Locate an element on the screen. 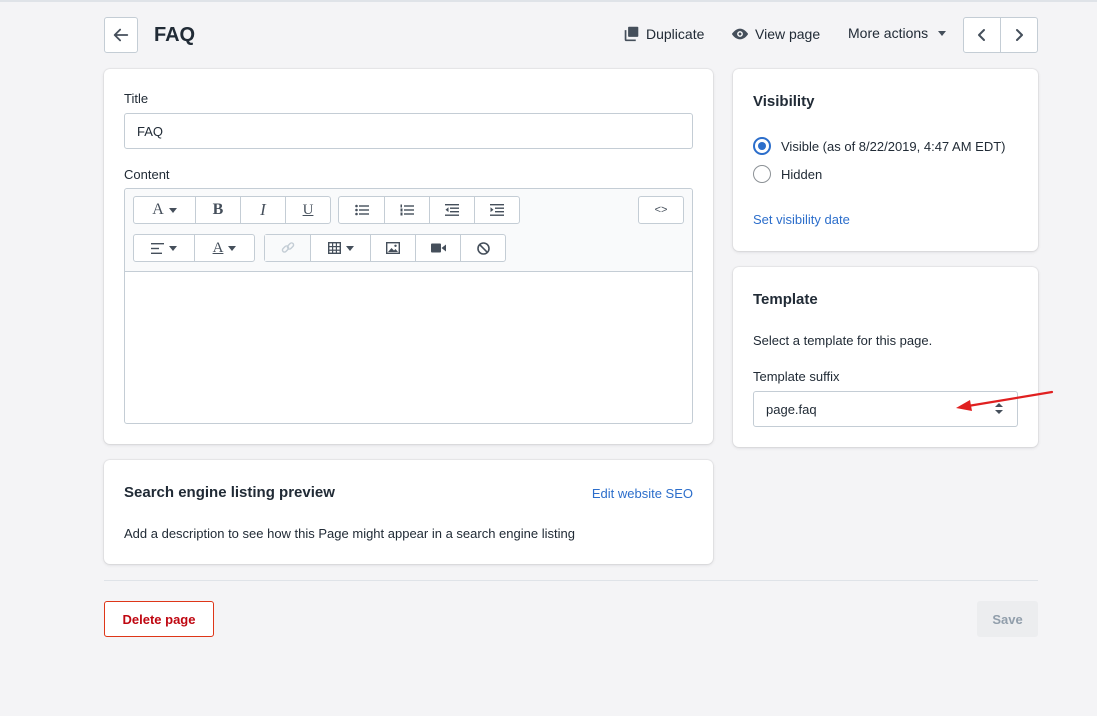  numbered-list-button is located at coordinates (406, 210).